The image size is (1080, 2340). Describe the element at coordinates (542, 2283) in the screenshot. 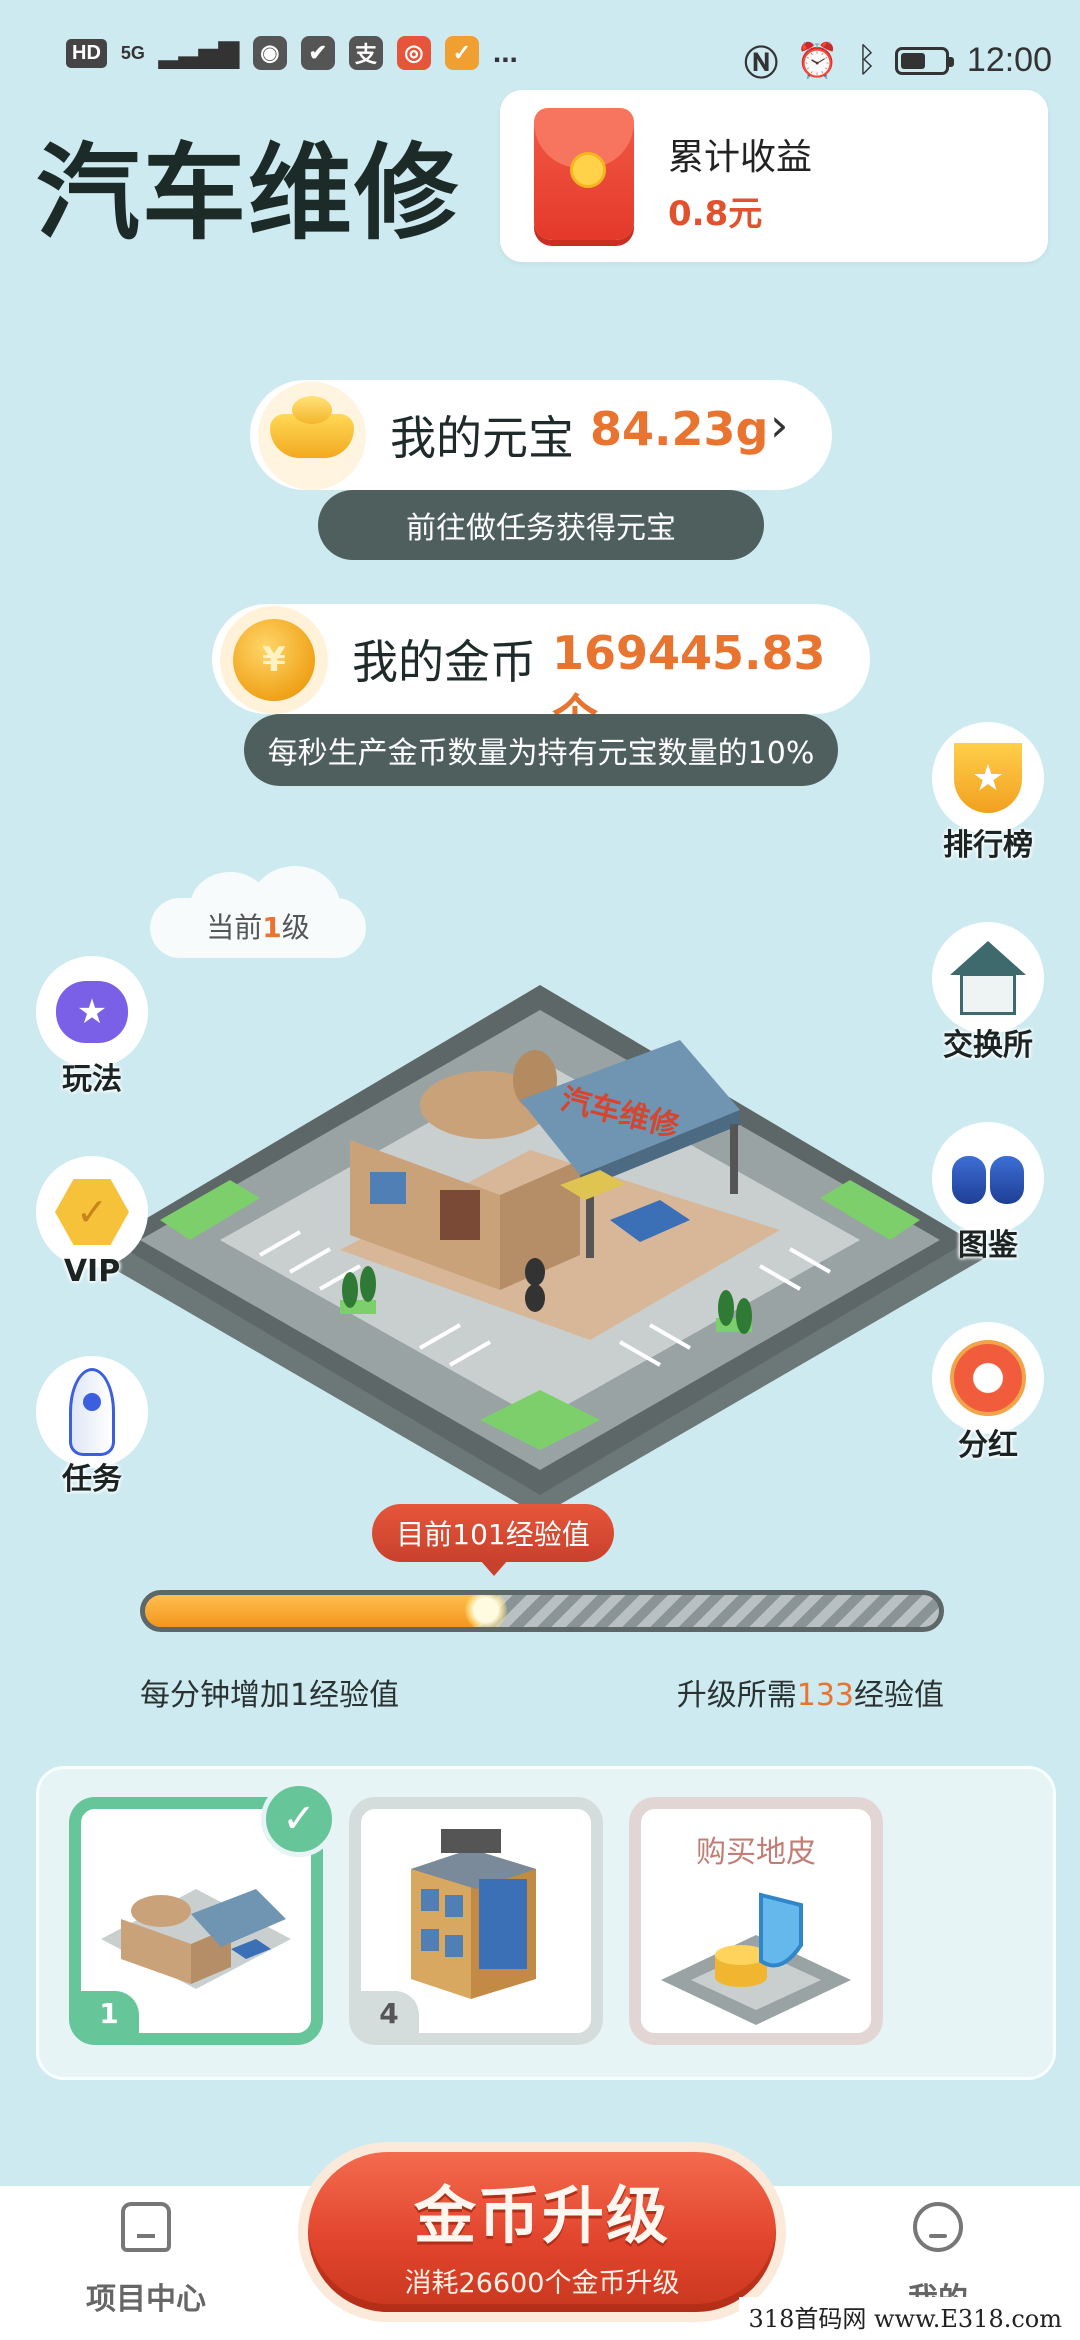

I see `upgrade-cost: 消耗26600个金币升级` at that location.